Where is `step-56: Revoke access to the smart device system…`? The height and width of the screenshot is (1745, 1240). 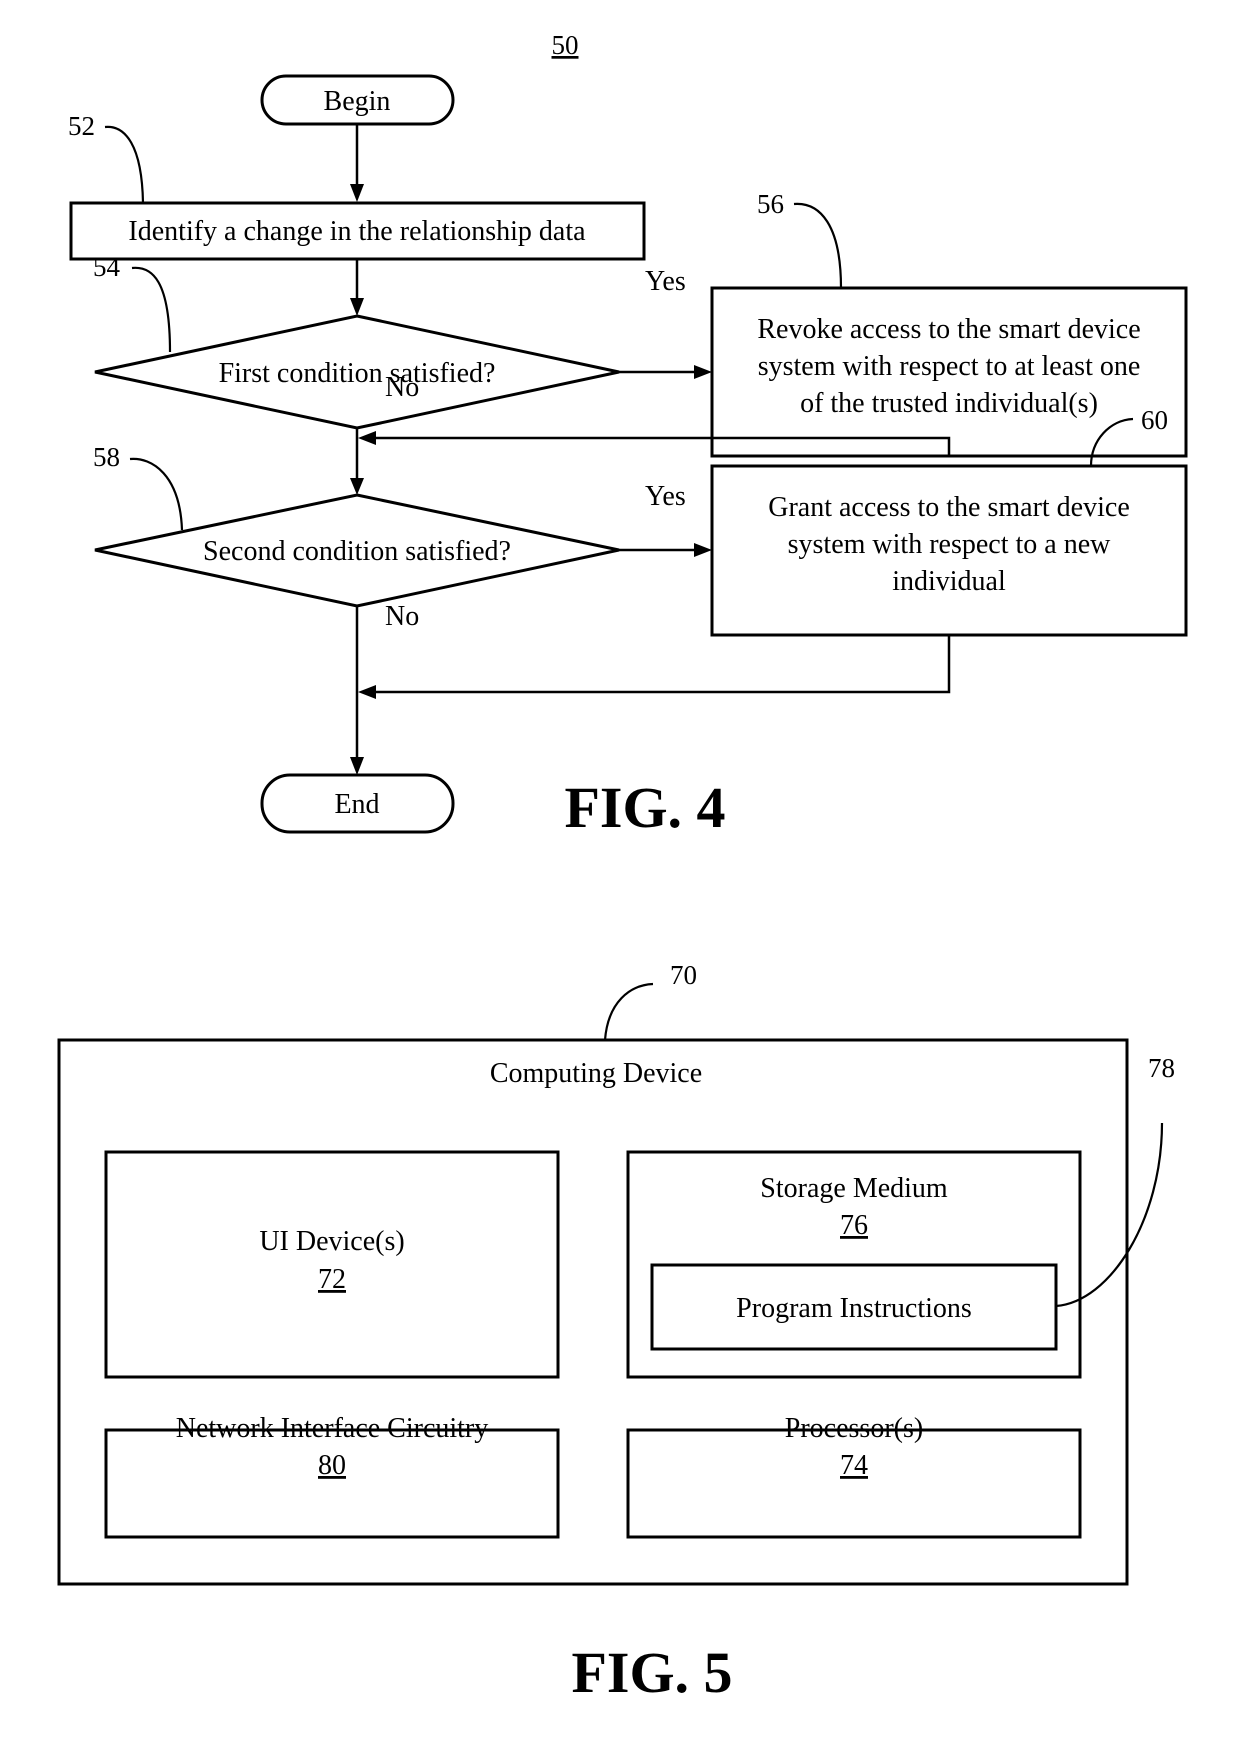 step-56: Revoke access to the smart device system… is located at coordinates (949, 323).